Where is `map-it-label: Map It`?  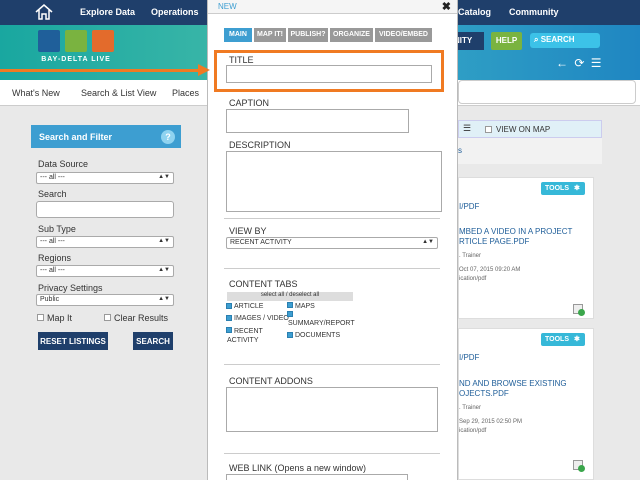
map-it-label: Map It is located at coordinates (60, 318).